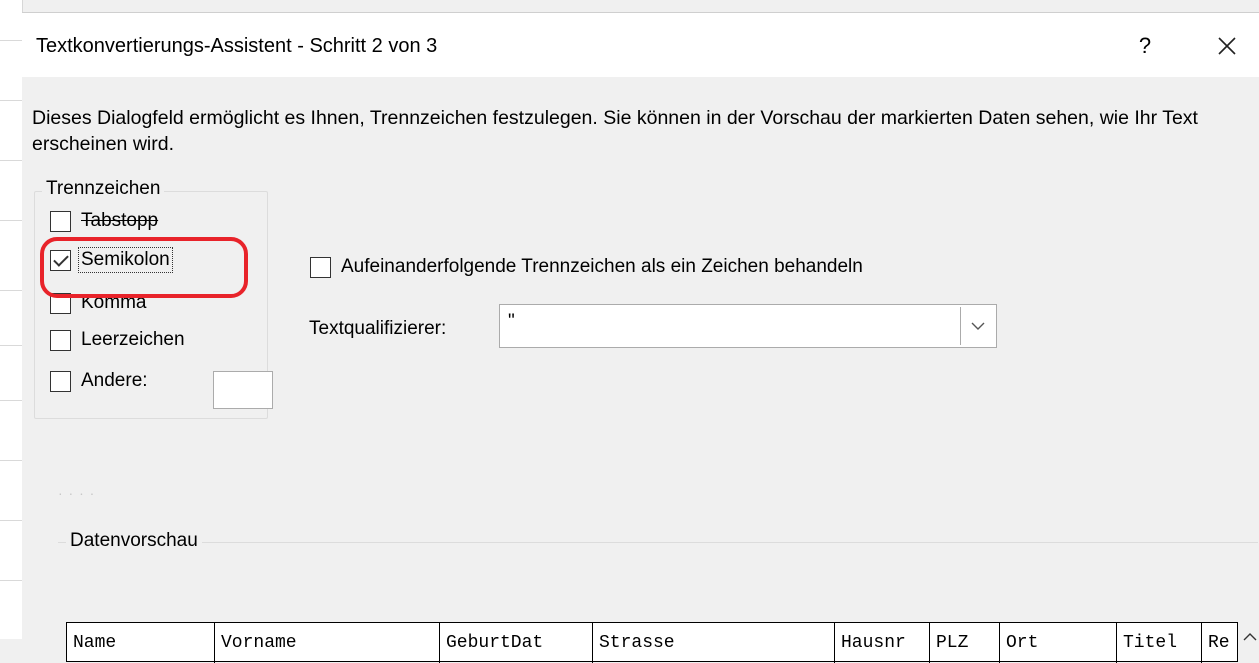 The width and height of the screenshot is (1259, 663). I want to click on chevron-up-icon, so click(1250, 637).